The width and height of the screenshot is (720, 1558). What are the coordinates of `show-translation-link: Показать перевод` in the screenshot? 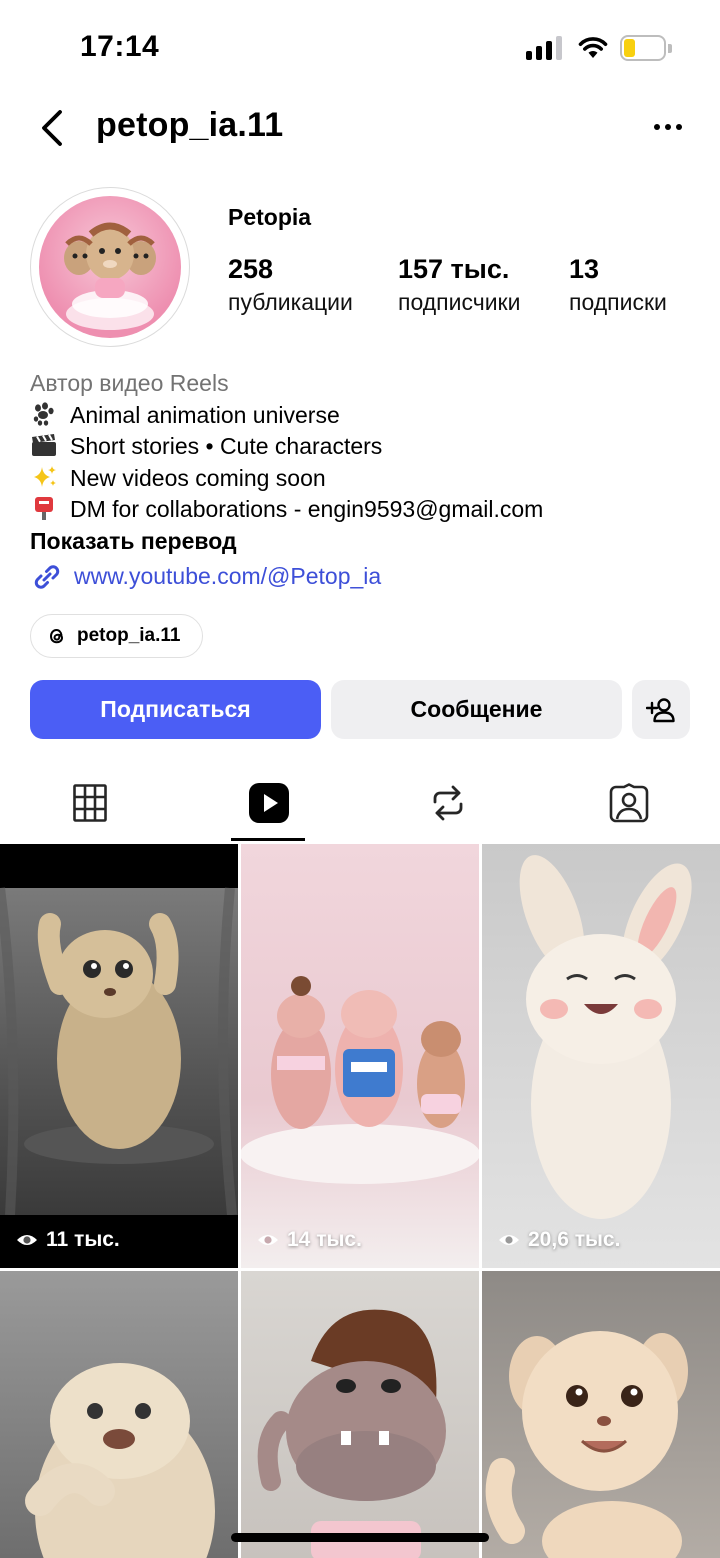 It's located at (360, 542).